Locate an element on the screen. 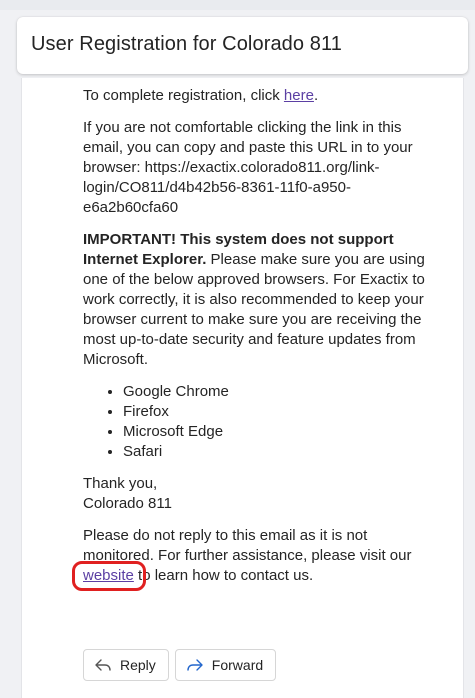 The image size is (475, 698). list-item: Google Chrome is located at coordinates (278, 392).